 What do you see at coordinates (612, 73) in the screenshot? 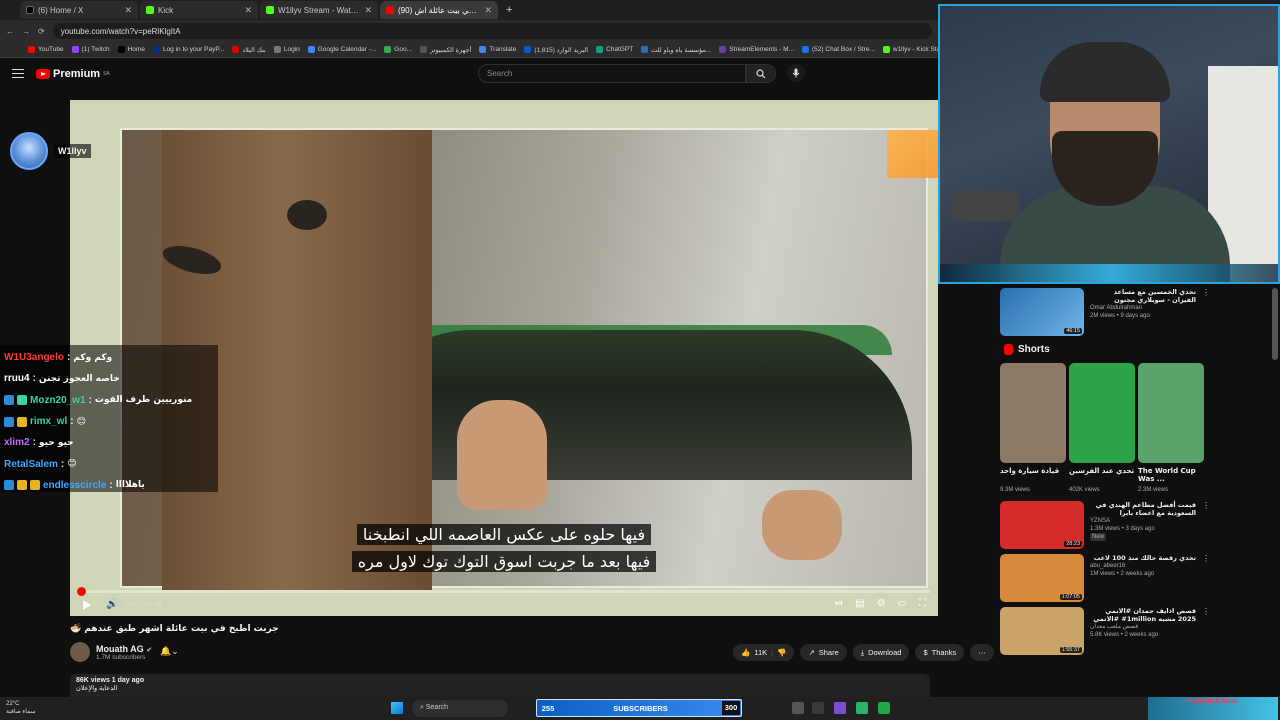
I see `search-input: Search` at bounding box center [612, 73].